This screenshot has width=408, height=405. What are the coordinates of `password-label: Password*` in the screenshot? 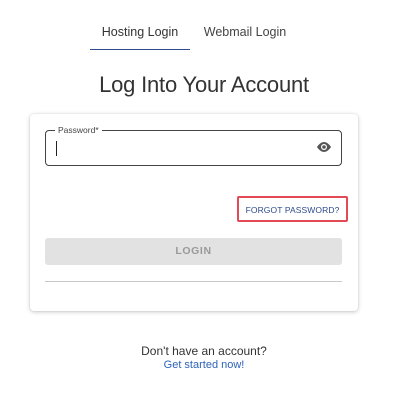 It's located at (78, 130).